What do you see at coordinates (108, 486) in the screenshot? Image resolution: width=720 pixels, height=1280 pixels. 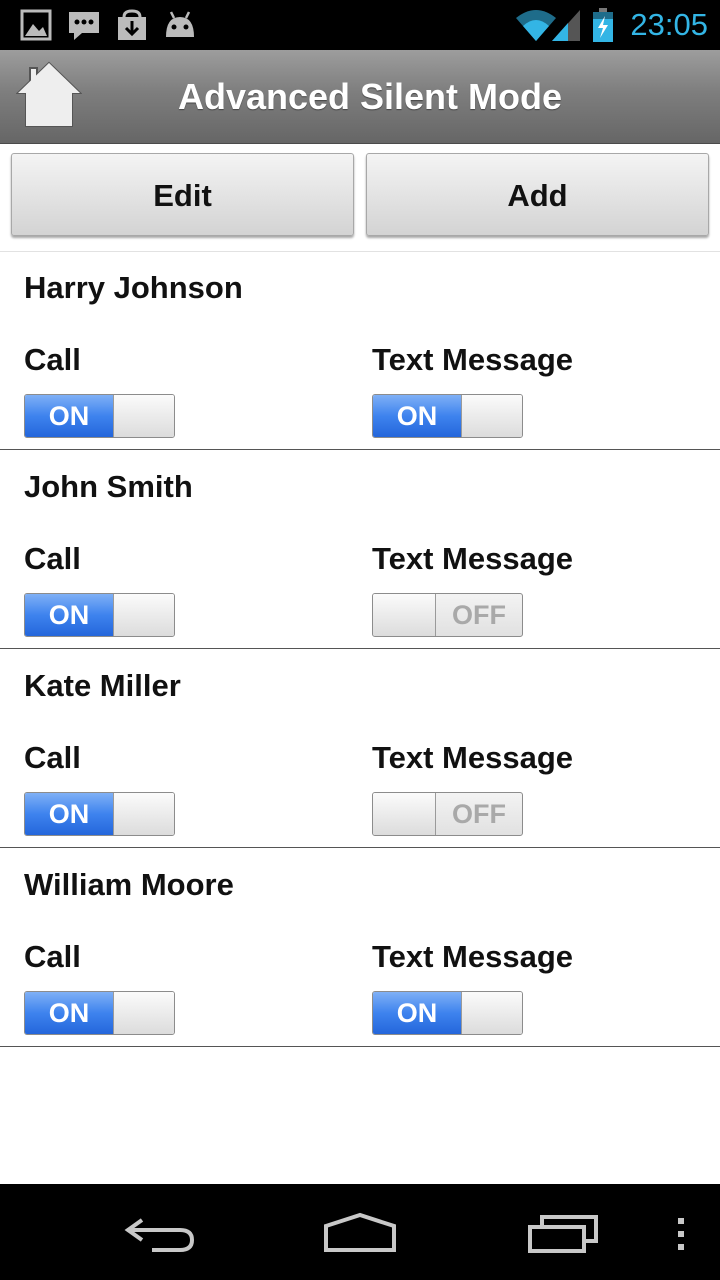 I see `contact-name: John Smith` at bounding box center [108, 486].